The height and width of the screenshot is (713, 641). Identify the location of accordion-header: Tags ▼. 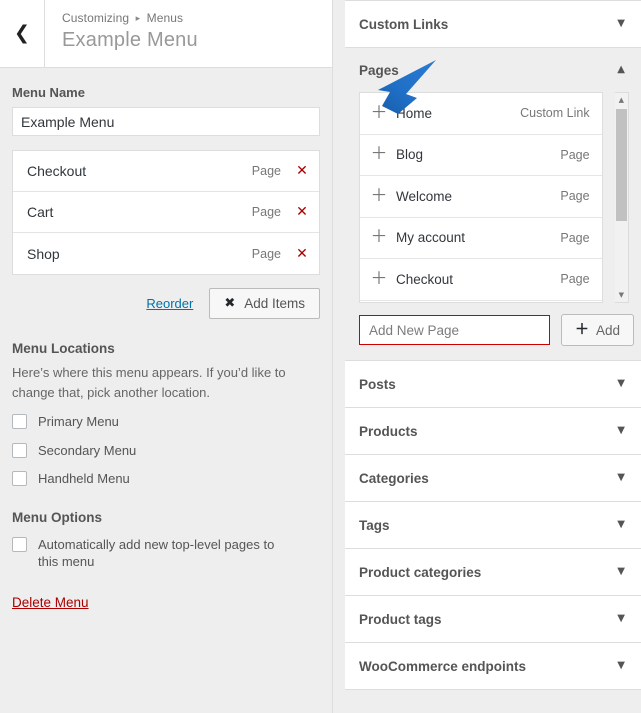
(493, 525).